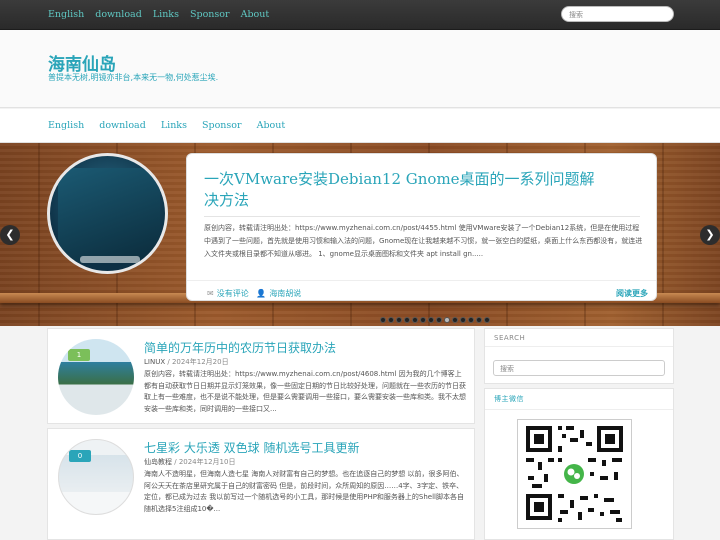 Image resolution: width=720 pixels, height=540 pixels. Describe the element at coordinates (251, 447) in the screenshot. I see `post-title: 七星彩 大乐透 双色球 随机选号工具更新` at that location.